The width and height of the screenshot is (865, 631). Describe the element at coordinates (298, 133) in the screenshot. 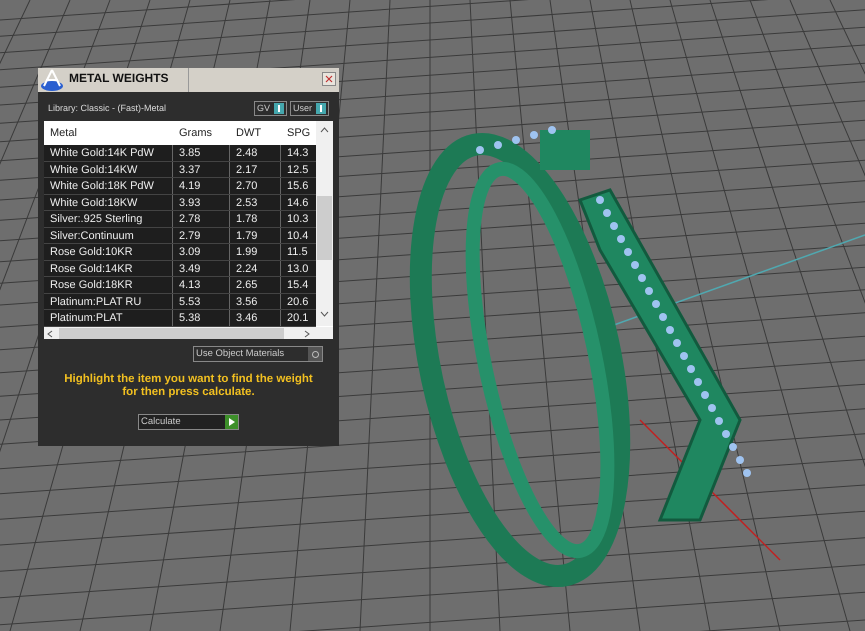

I see `column-header: SPG` at that location.